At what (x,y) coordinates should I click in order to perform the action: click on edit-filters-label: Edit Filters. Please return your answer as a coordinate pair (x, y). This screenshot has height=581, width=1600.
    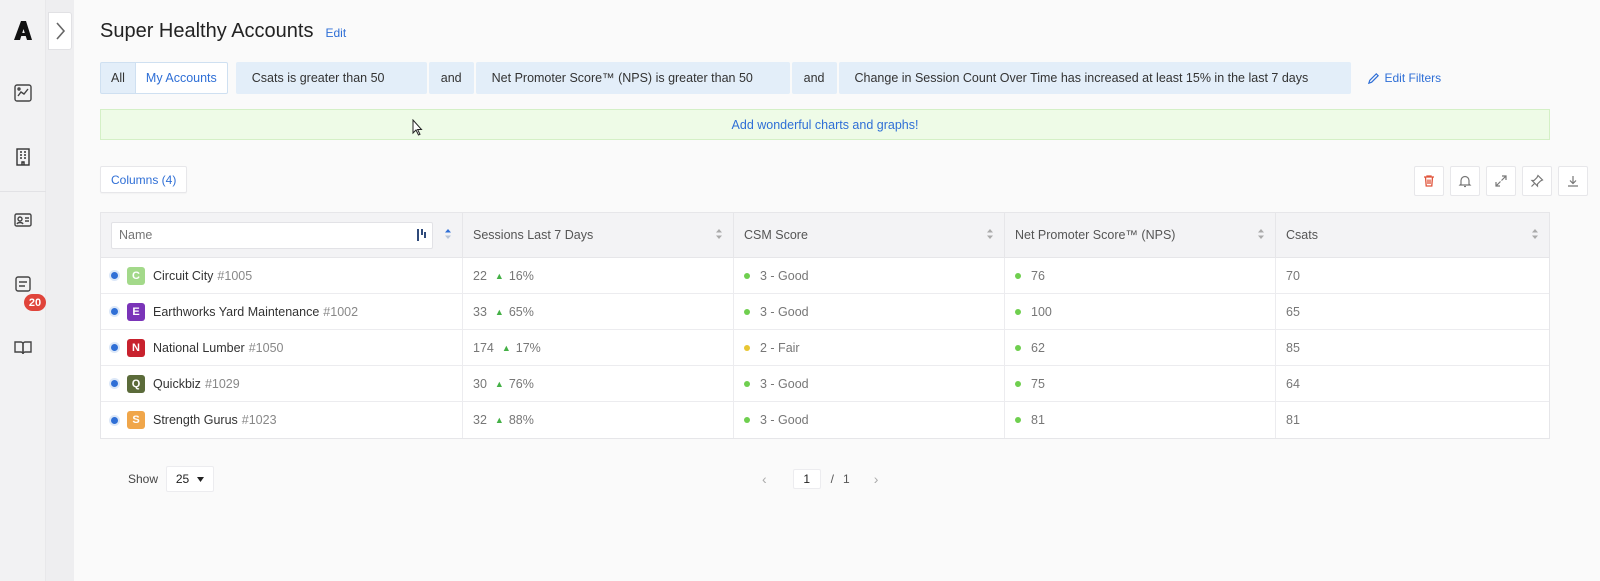
    Looking at the image, I should click on (1413, 78).